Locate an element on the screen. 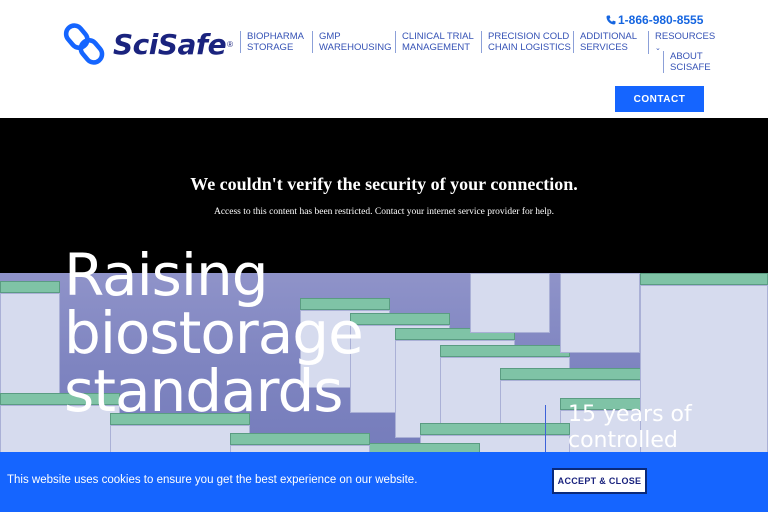 The height and width of the screenshot is (512, 768). scisafe-logo: SciSafe ® is located at coordinates (148, 44).